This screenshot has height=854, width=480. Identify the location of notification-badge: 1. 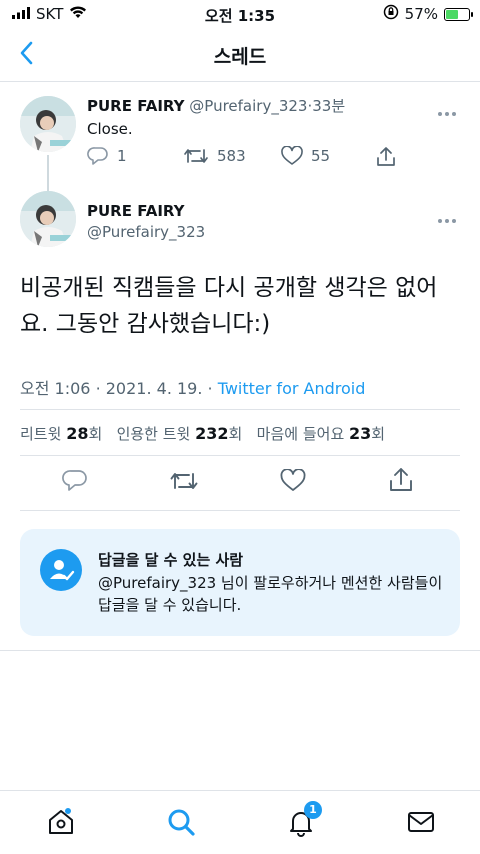
(313, 810).